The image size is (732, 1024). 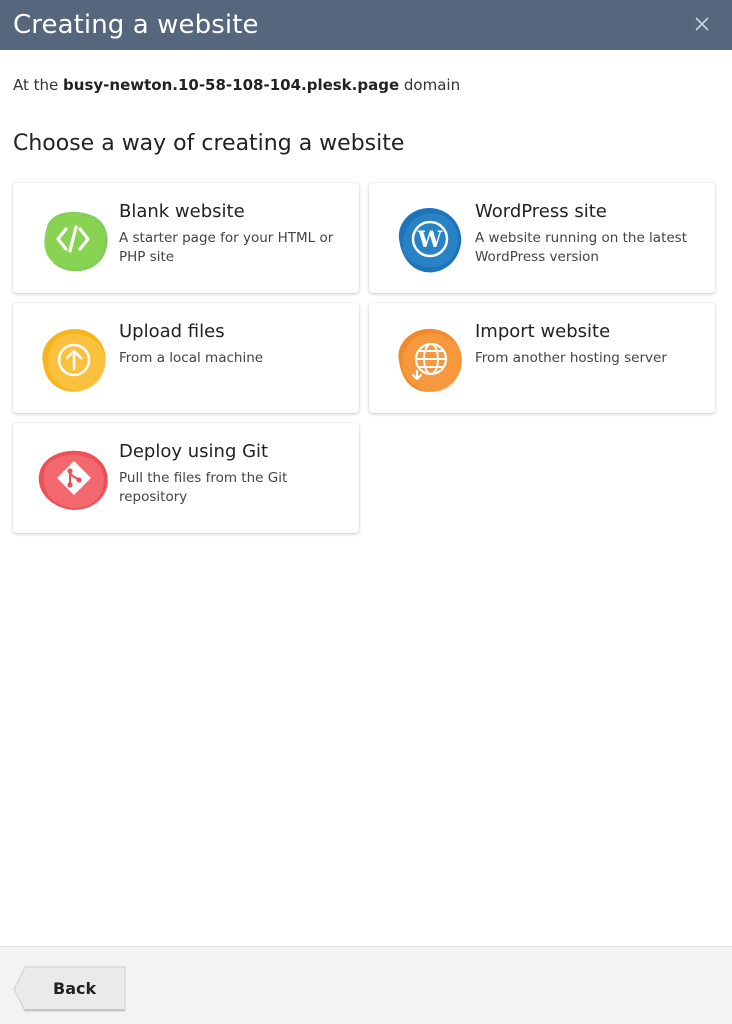 What do you see at coordinates (430, 360) in the screenshot?
I see `import-globe-icon` at bounding box center [430, 360].